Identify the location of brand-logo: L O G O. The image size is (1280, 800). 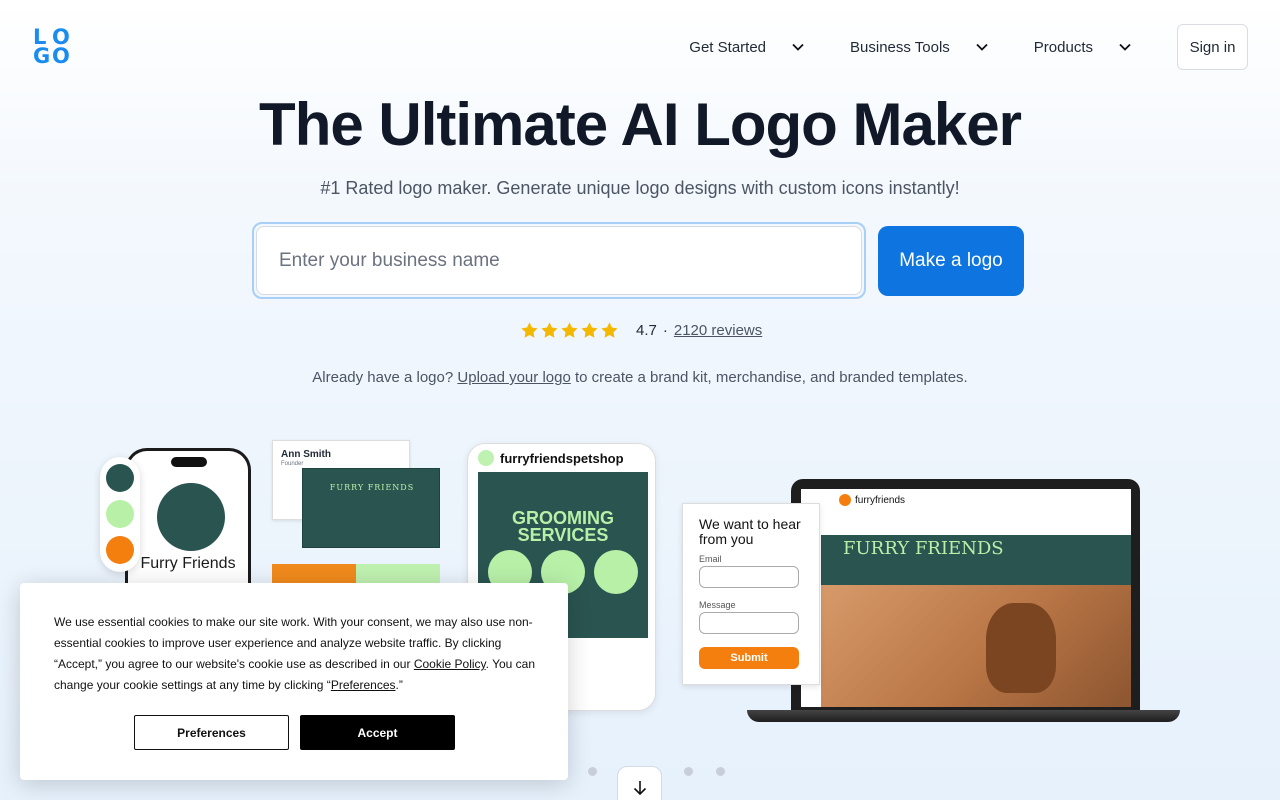
(53, 47).